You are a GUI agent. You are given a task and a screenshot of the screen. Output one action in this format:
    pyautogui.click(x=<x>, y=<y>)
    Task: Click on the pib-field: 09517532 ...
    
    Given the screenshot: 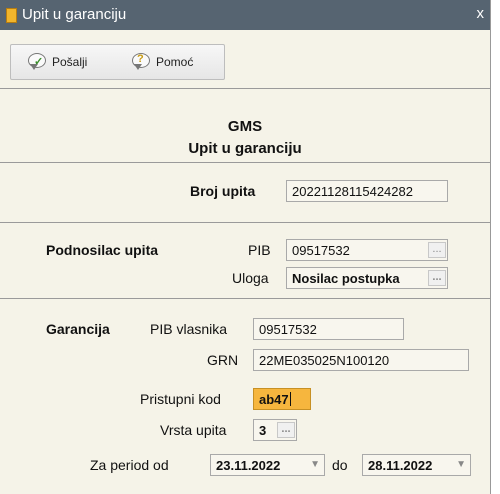 What is the action you would take?
    pyautogui.click(x=367, y=250)
    